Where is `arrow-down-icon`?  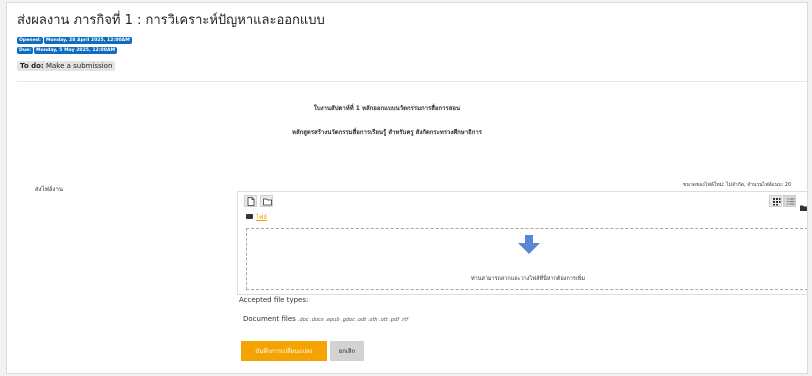
arrow-down-icon is located at coordinates (529, 247).